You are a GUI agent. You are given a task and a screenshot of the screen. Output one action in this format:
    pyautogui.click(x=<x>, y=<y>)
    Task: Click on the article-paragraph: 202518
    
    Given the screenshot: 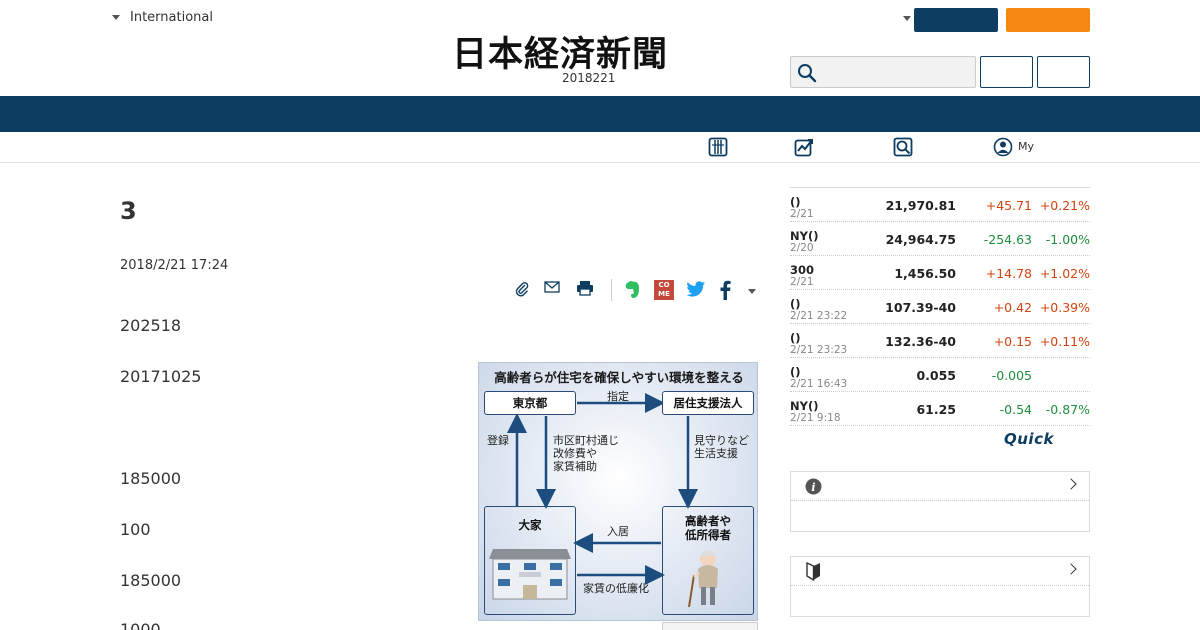 What is the action you would take?
    pyautogui.click(x=151, y=325)
    